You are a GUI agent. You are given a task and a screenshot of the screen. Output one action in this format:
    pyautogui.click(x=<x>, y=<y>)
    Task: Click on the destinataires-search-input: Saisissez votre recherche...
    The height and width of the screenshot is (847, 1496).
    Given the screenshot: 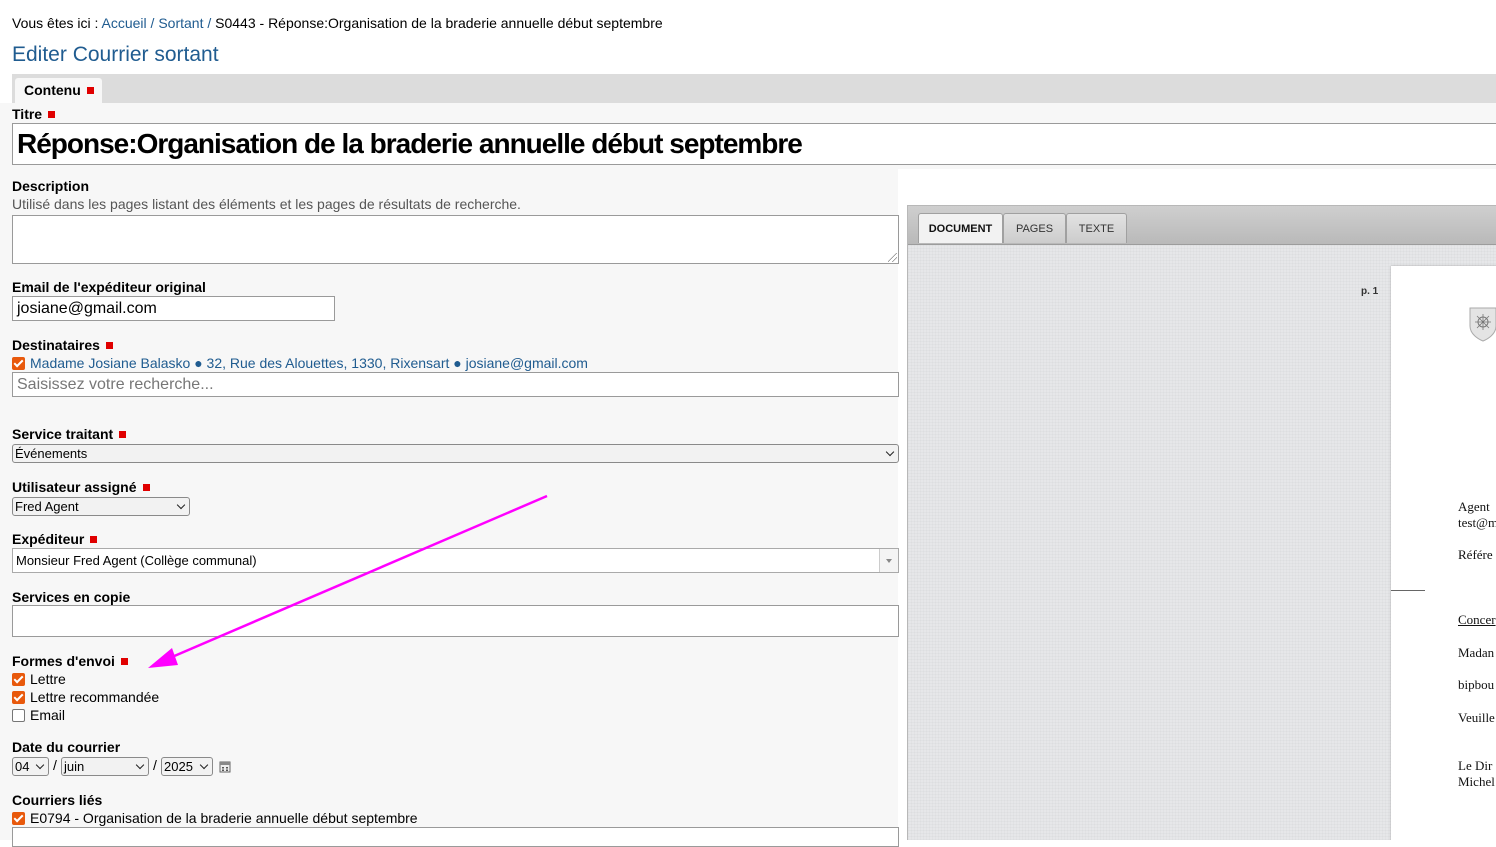 What is the action you would take?
    pyautogui.click(x=455, y=384)
    